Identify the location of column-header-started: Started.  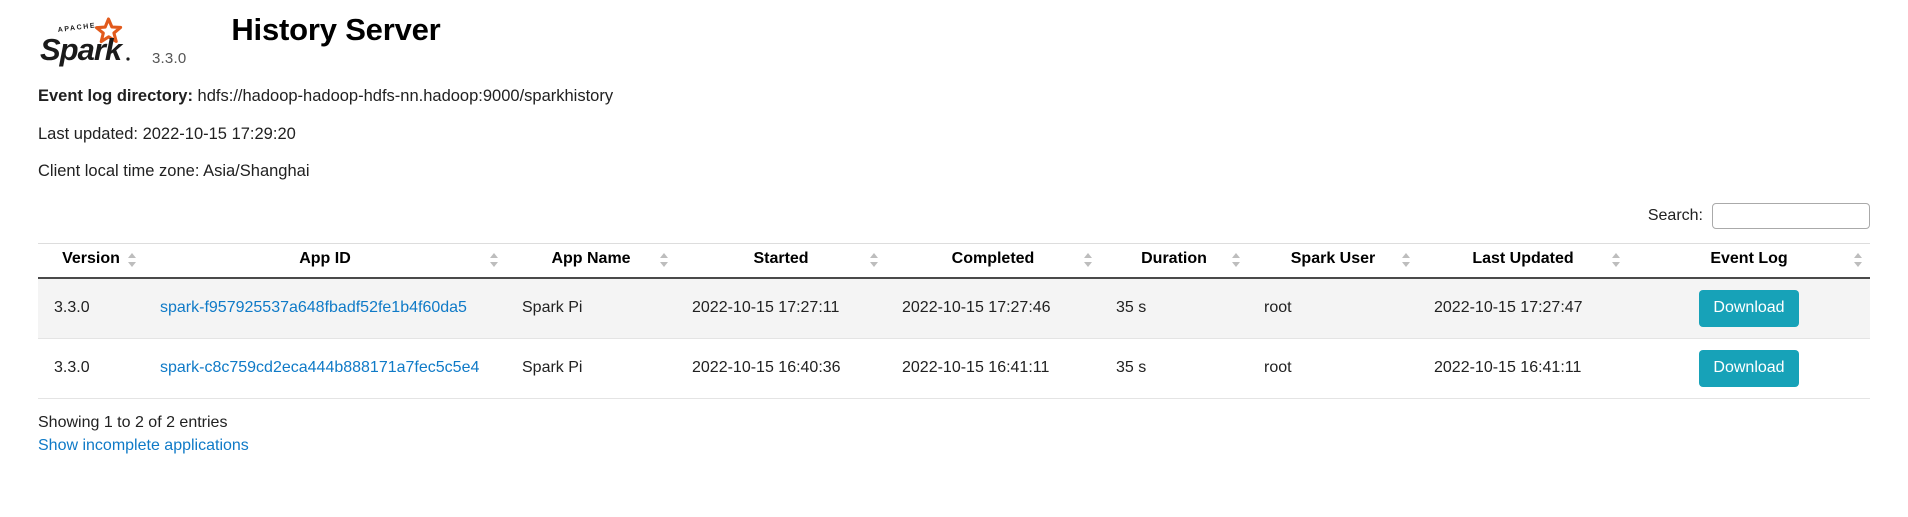
(781, 260).